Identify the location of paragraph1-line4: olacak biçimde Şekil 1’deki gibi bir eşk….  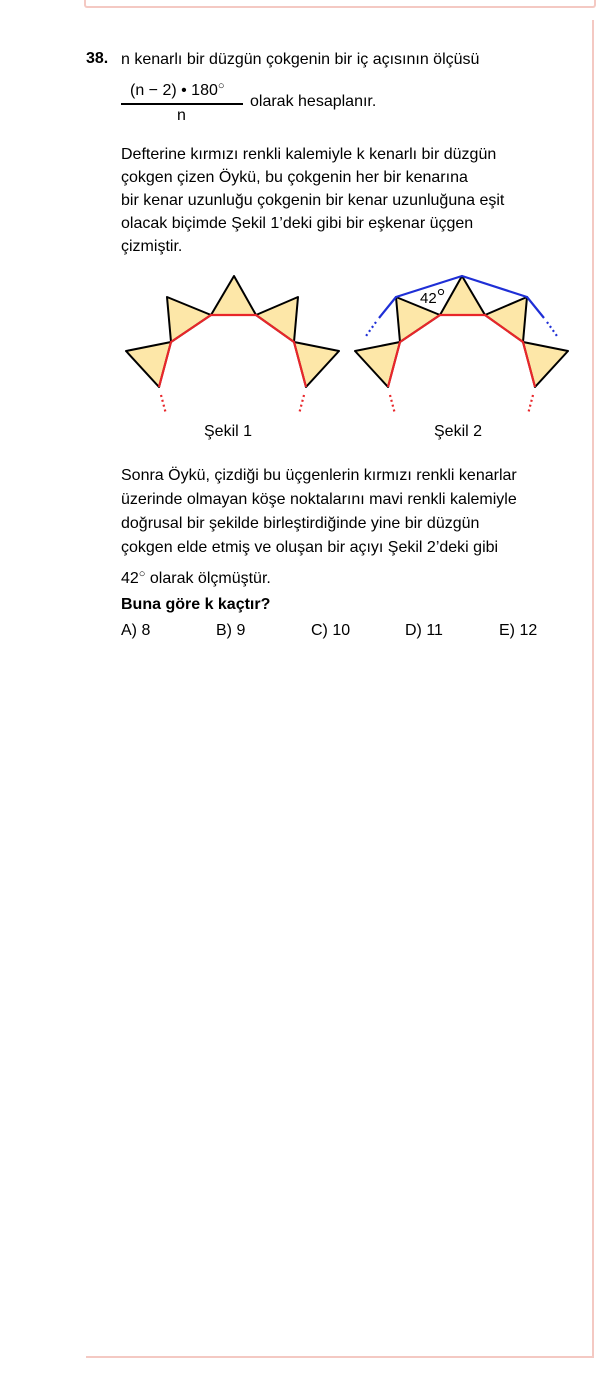
(297, 223).